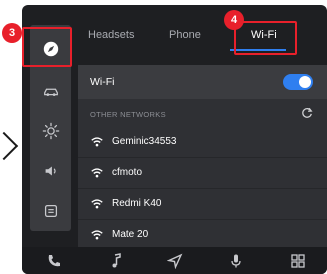 This screenshot has width=327, height=274. What do you see at coordinates (12, 33) in the screenshot?
I see `annotation-badge-3: 3` at bounding box center [12, 33].